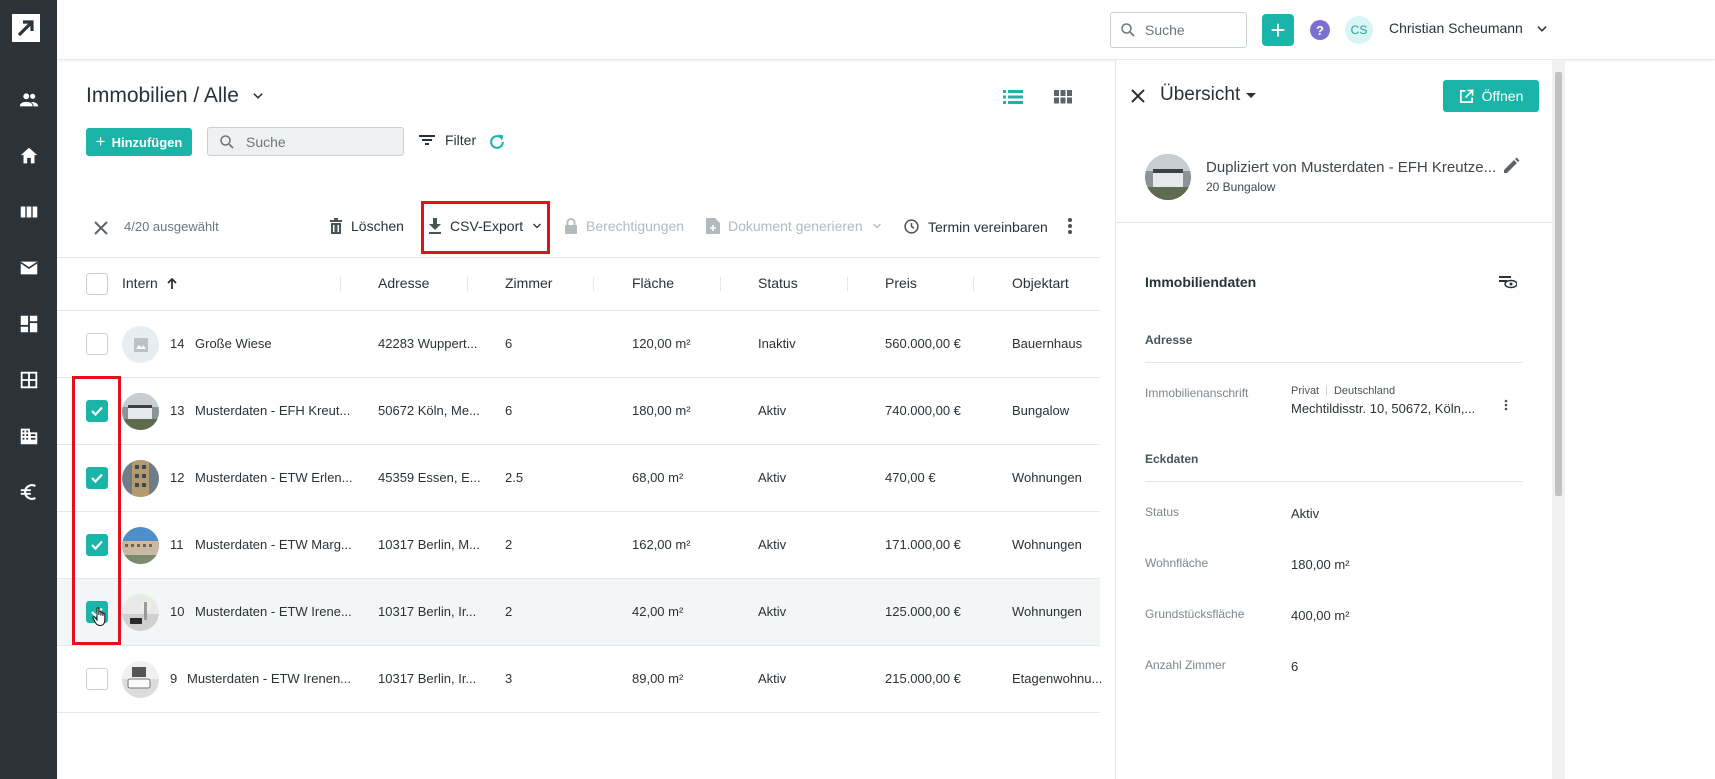  I want to click on column-header-intern-label: Intern, so click(140, 283).